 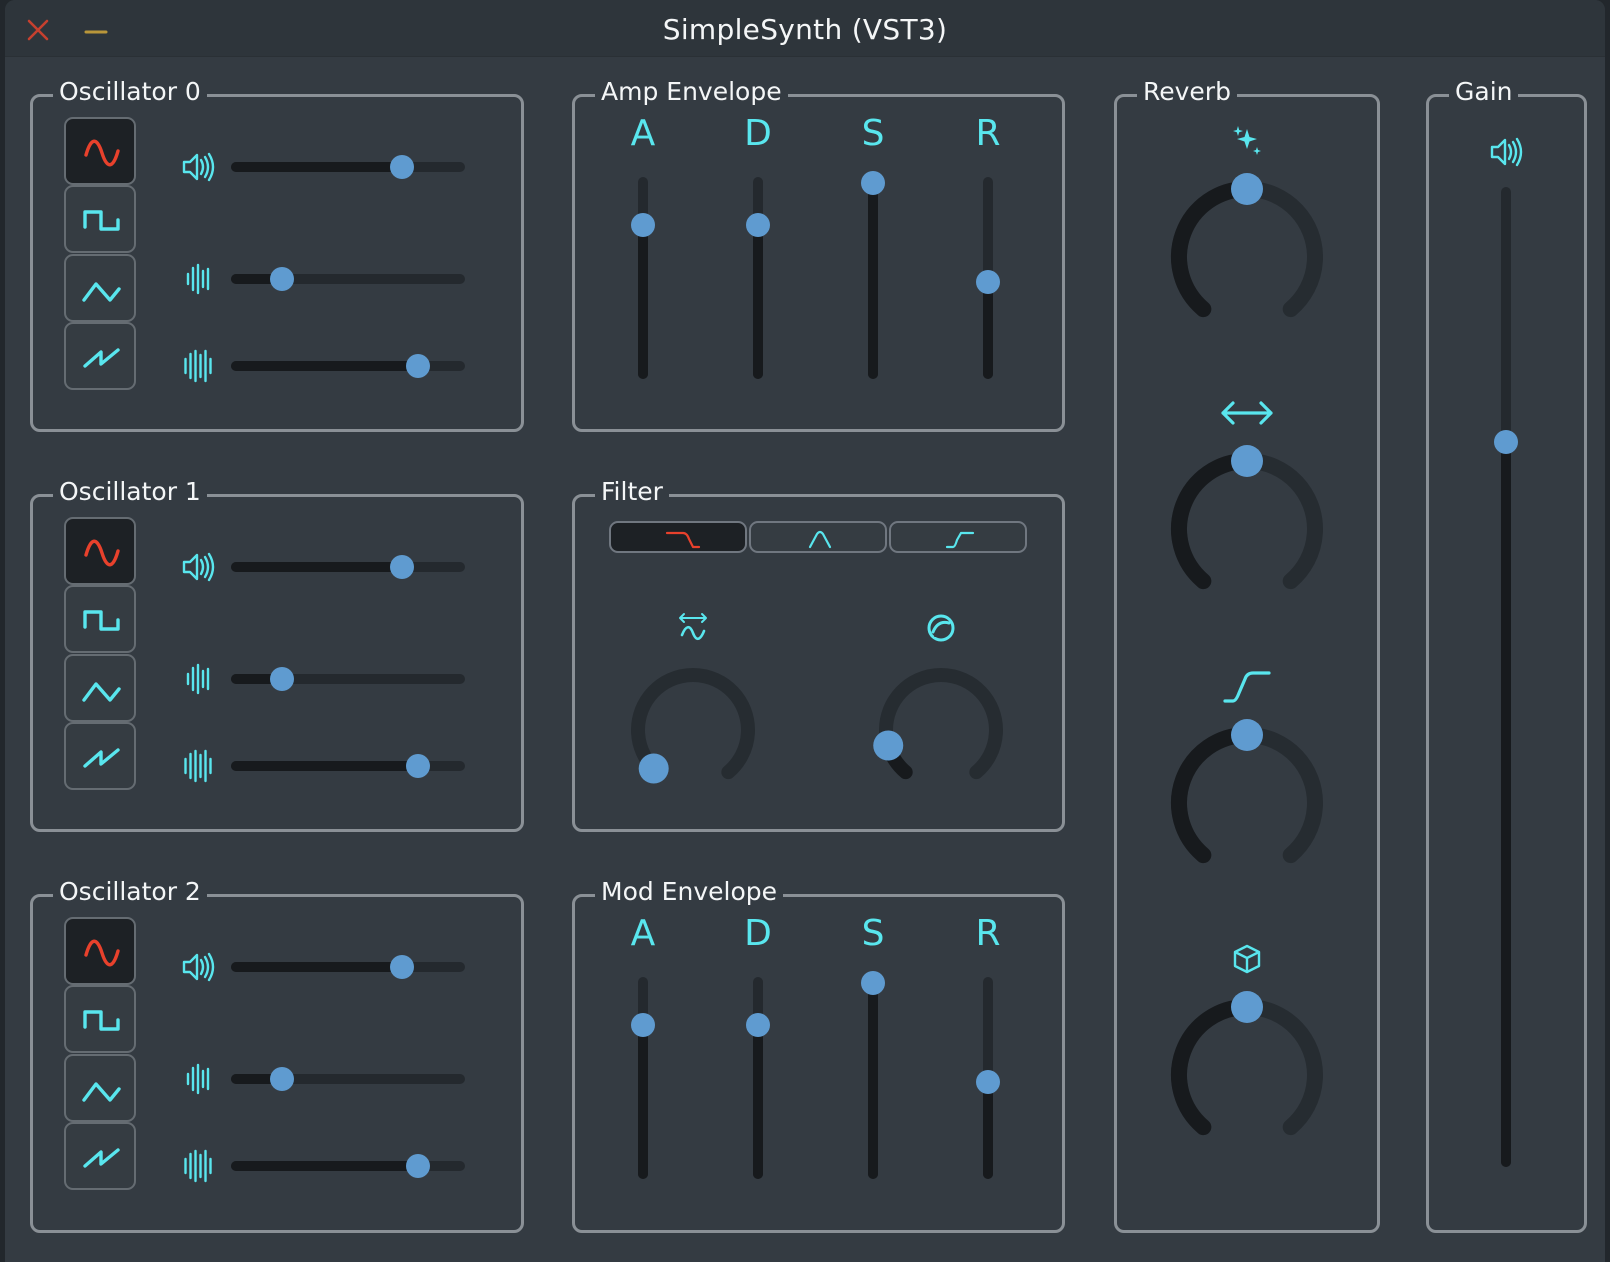 What do you see at coordinates (643, 1078) in the screenshot?
I see `mod-a-slider` at bounding box center [643, 1078].